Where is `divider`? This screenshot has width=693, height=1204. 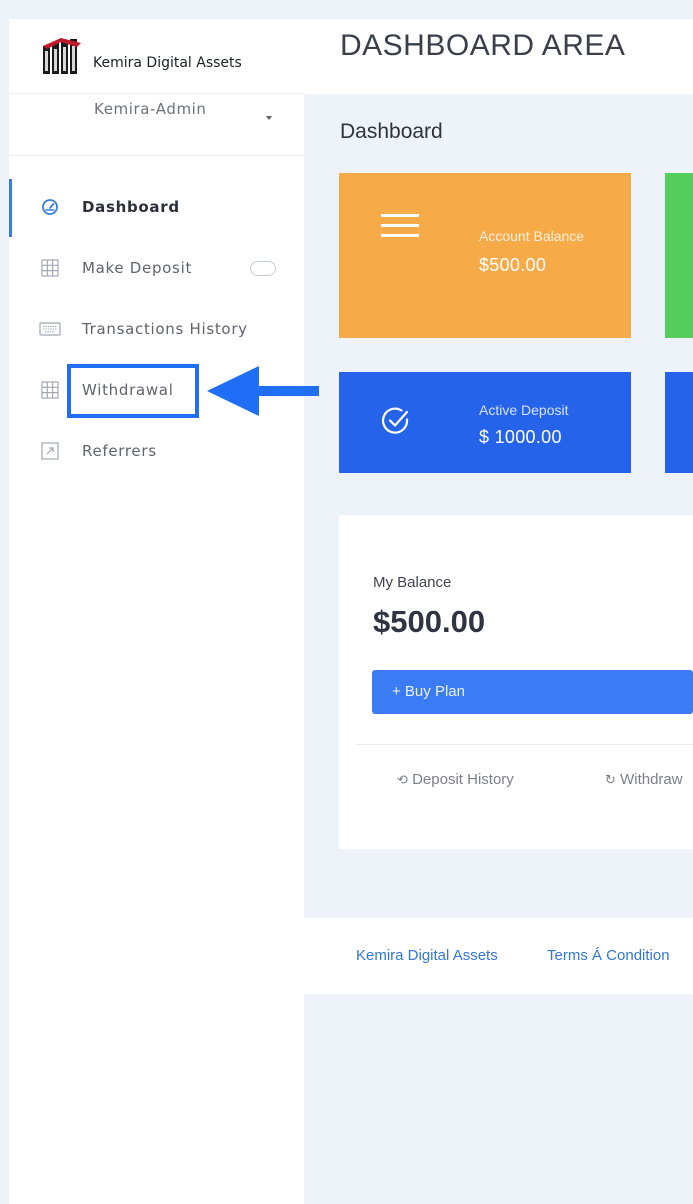
divider is located at coordinates (524, 744).